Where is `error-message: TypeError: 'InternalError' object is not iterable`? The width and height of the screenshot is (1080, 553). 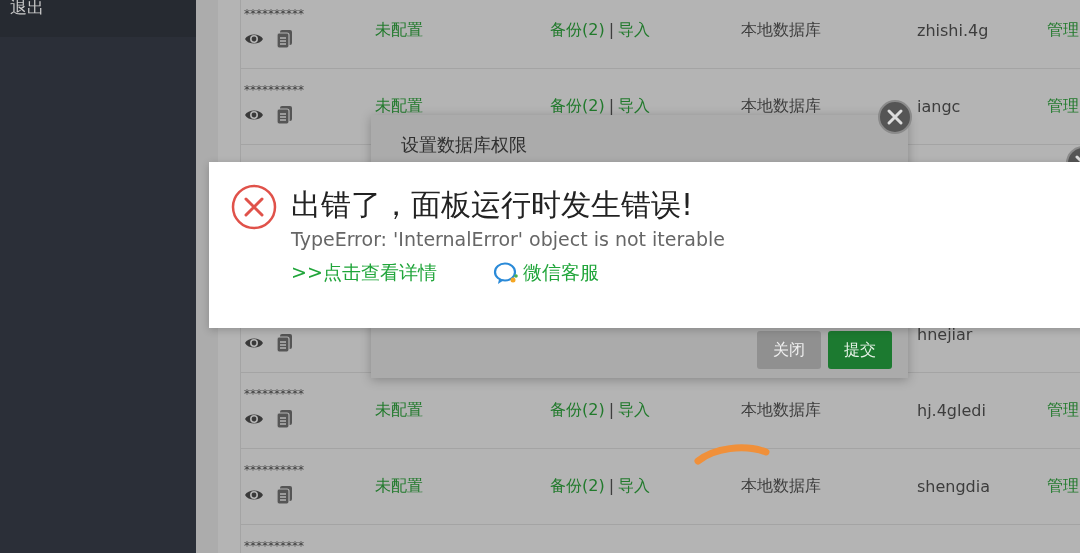 error-message: TypeError: 'InternalError' object is not iterable is located at coordinates (508, 239).